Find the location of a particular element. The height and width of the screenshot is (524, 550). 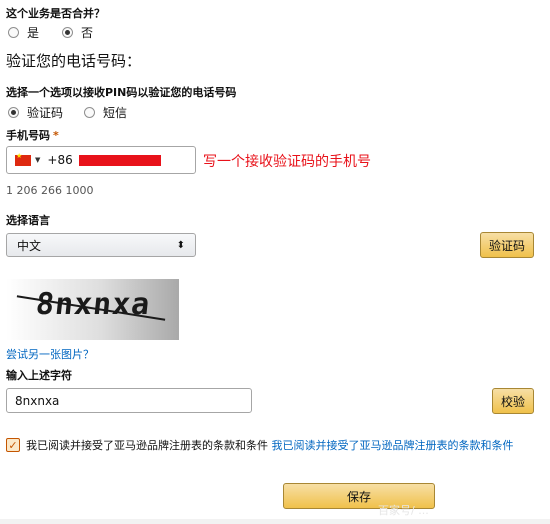

method-sms-label: 短信 is located at coordinates (115, 113).